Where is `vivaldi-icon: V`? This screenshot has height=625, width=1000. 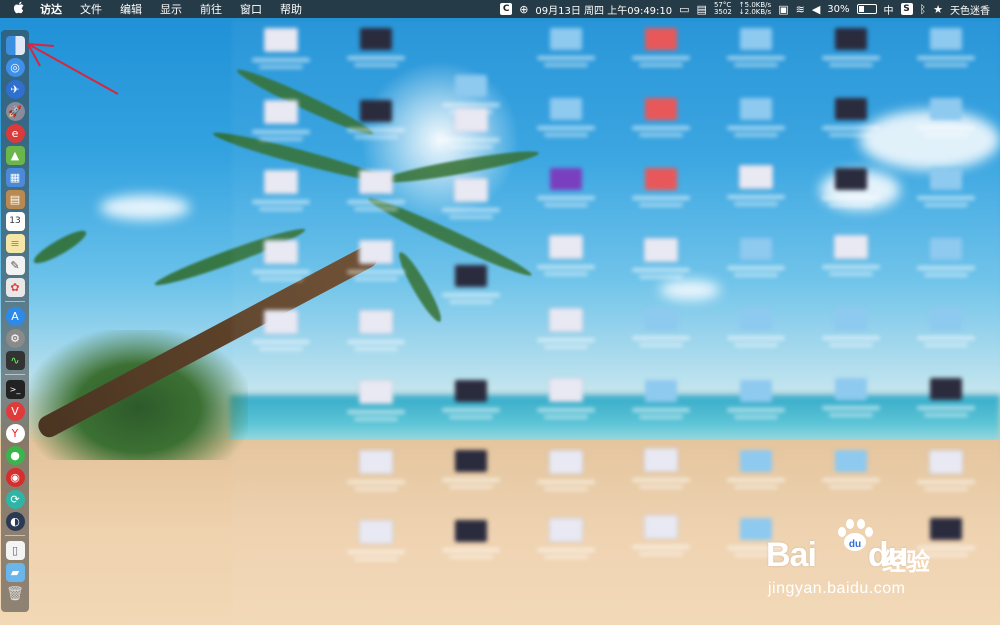 vivaldi-icon: V is located at coordinates (15, 411).